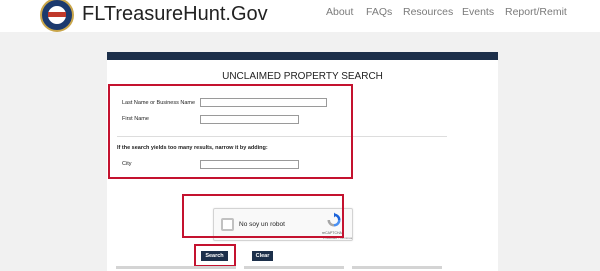  Describe the element at coordinates (302, 56) in the screenshot. I see `panel-top-bar` at that location.